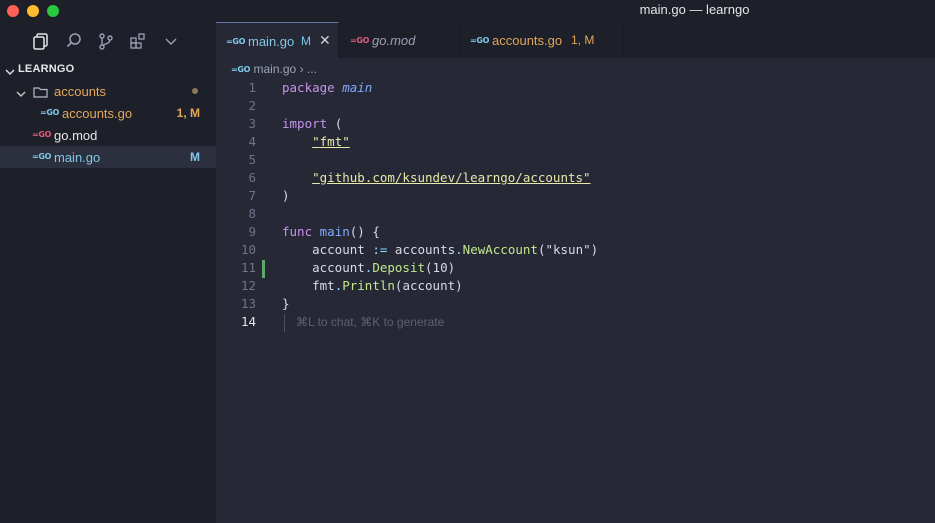 The image size is (935, 523). I want to click on code-line: 13 }, so click(575, 305).